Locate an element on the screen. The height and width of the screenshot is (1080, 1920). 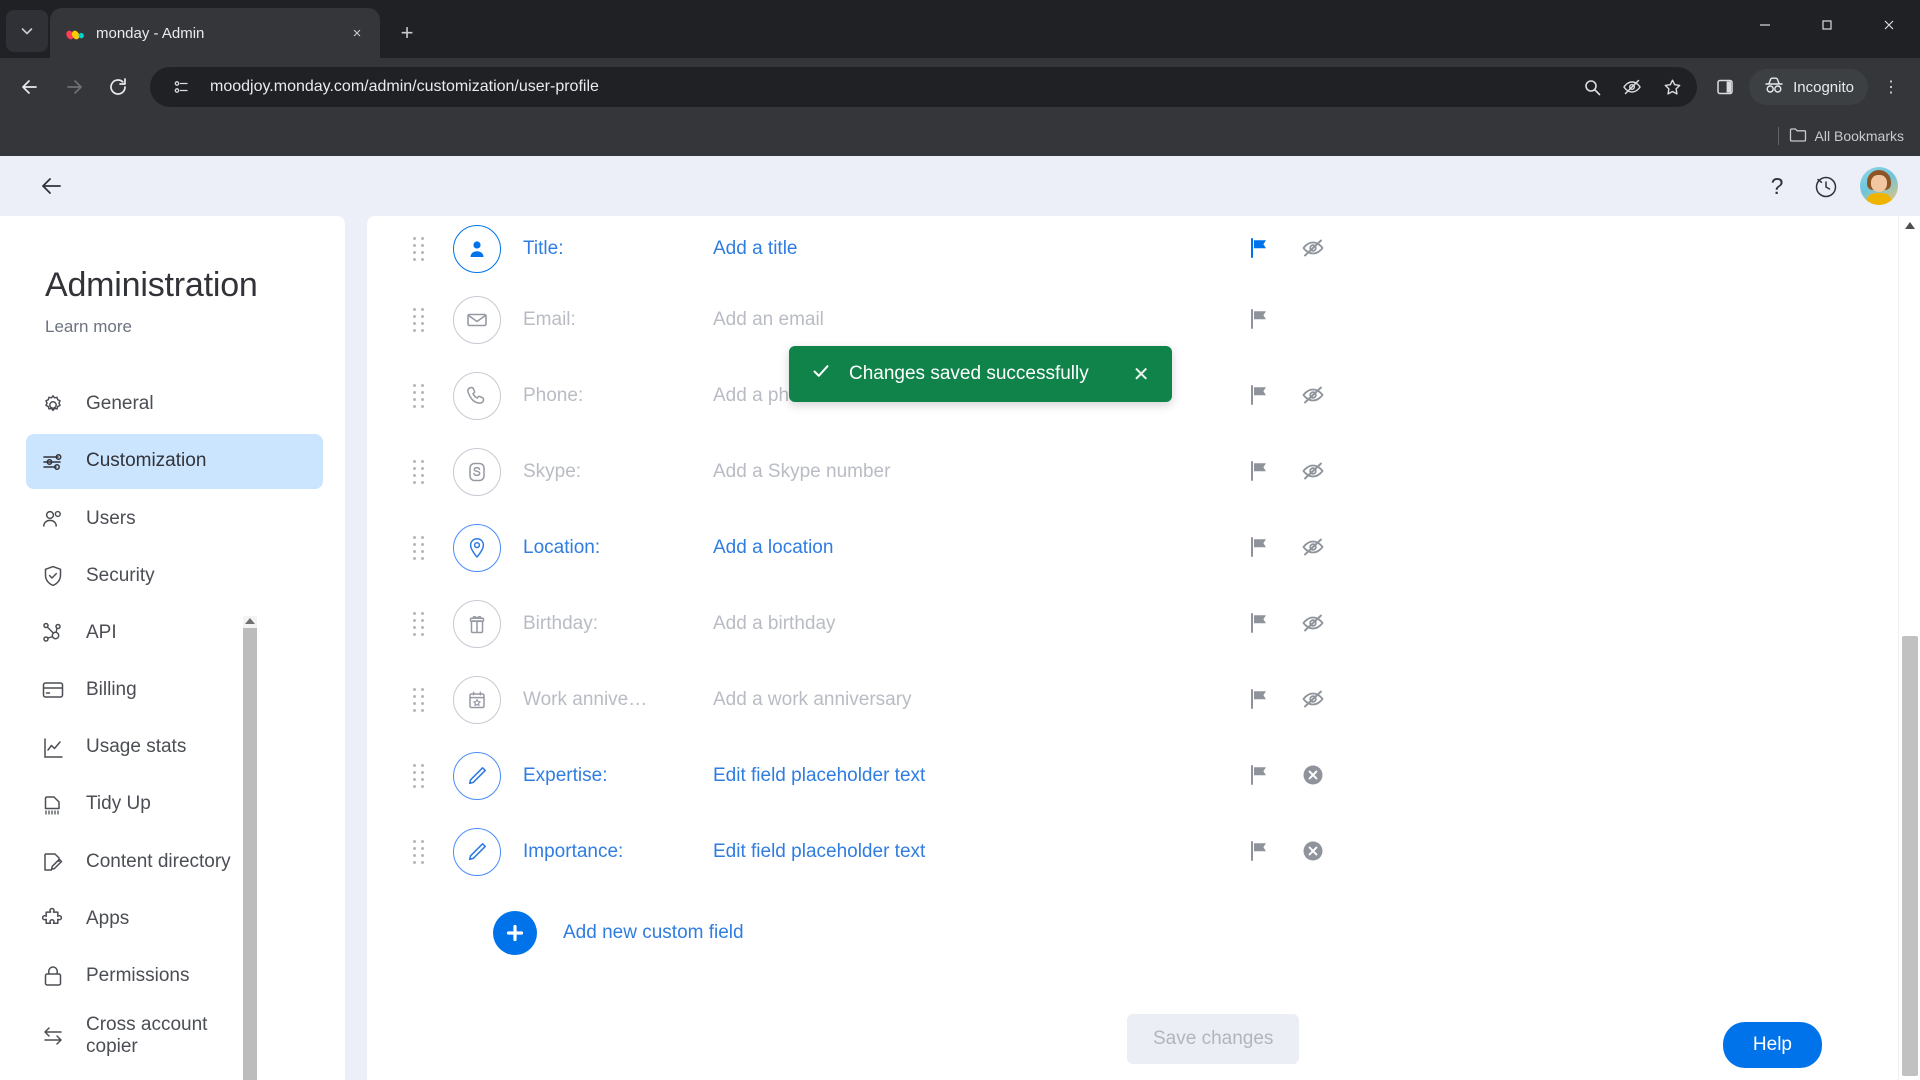
sidebar-item-apps: Apps is located at coordinates (174, 919).